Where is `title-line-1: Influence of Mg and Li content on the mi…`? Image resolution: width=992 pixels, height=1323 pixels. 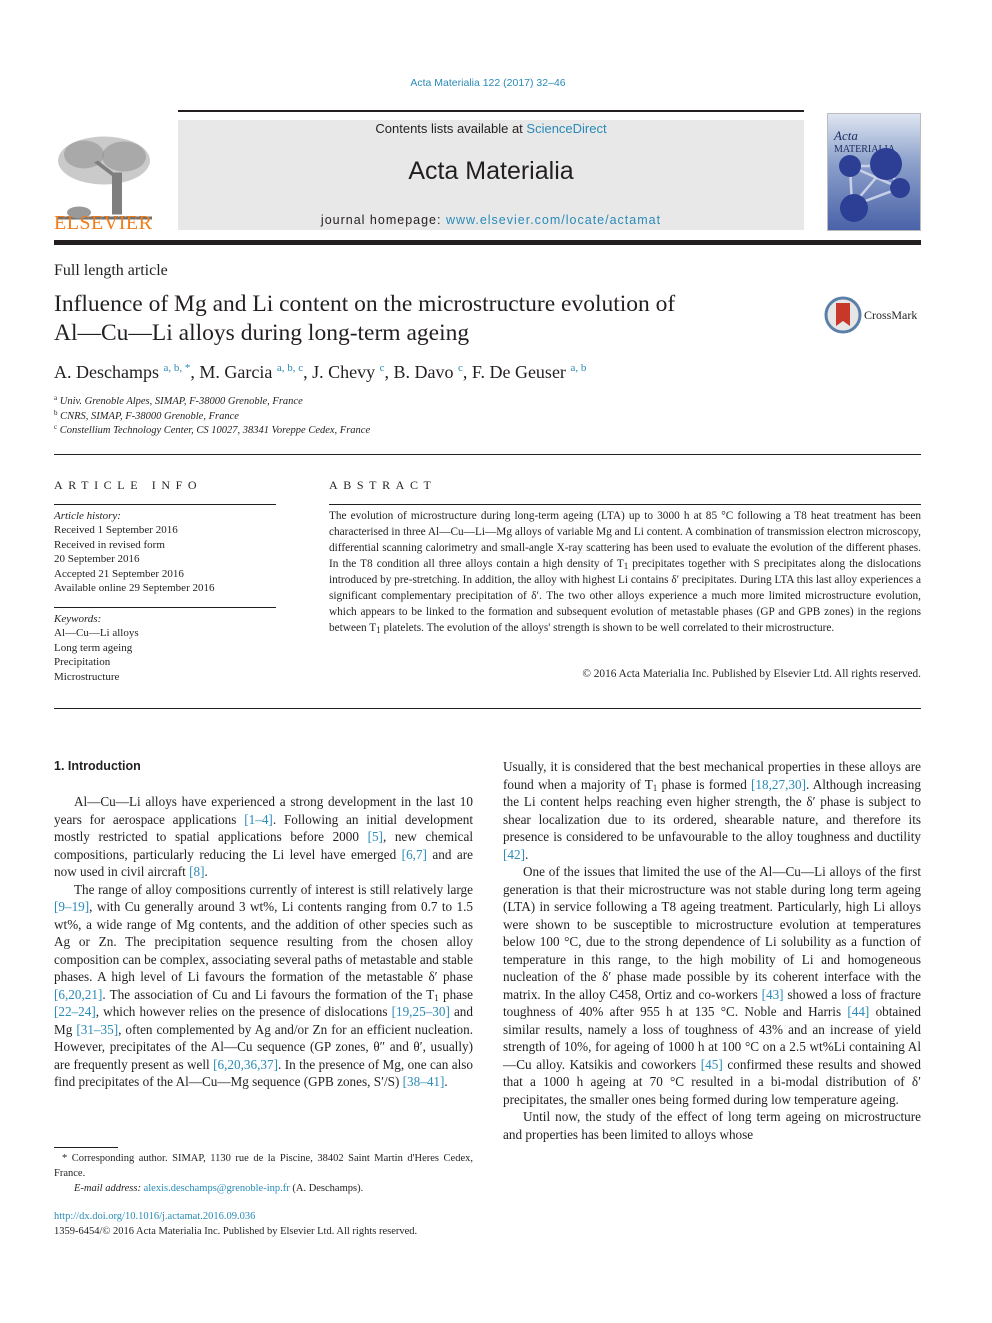 title-line-1: Influence of Mg and Li content on the mi… is located at coordinates (365, 304).